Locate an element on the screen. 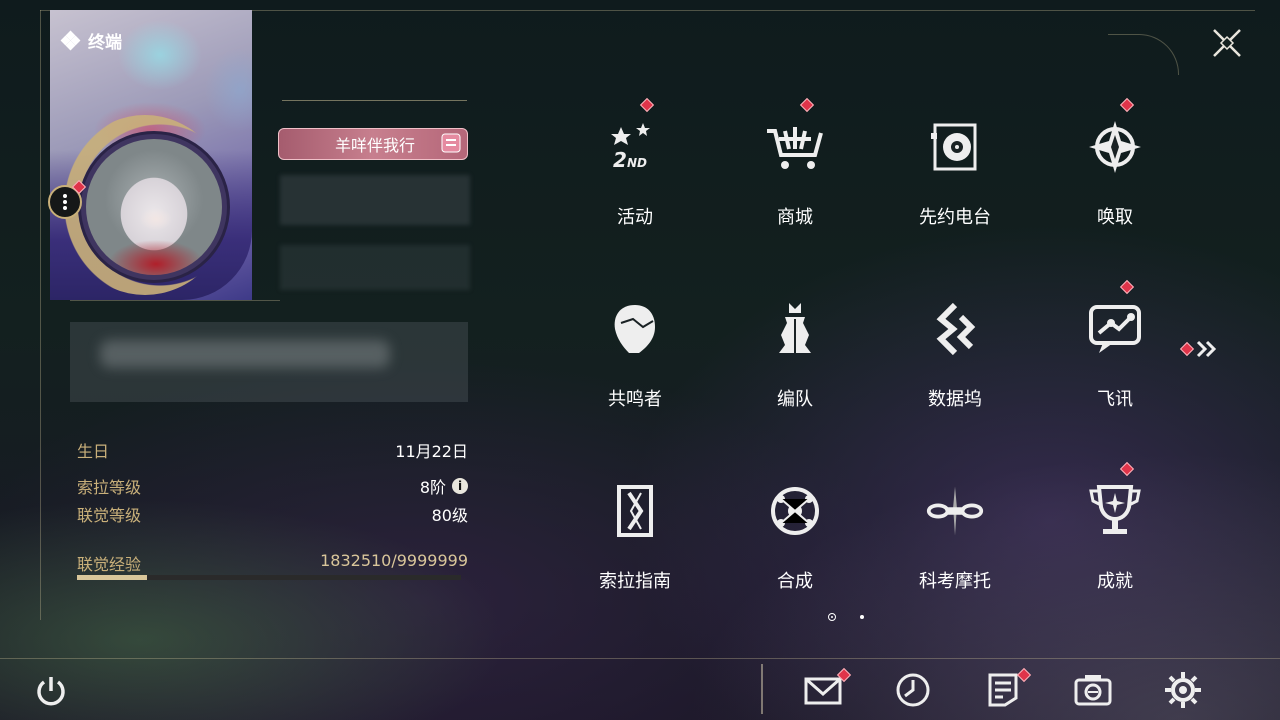 The image size is (1280, 720). menu-item-guidebook: 索拉指南 is located at coordinates (635, 547).